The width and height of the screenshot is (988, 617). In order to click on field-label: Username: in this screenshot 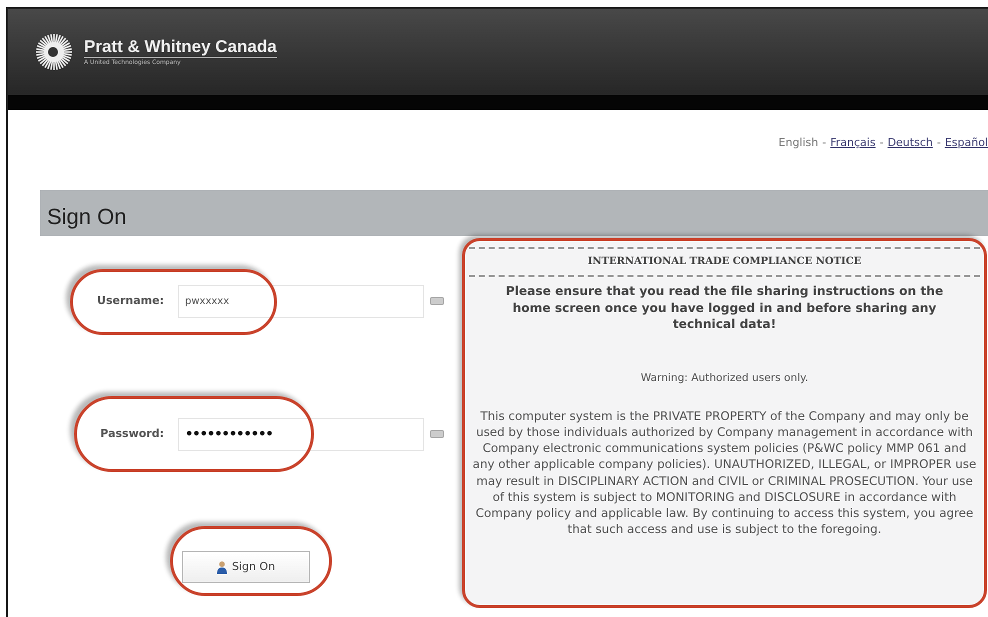, I will do `click(130, 300)`.